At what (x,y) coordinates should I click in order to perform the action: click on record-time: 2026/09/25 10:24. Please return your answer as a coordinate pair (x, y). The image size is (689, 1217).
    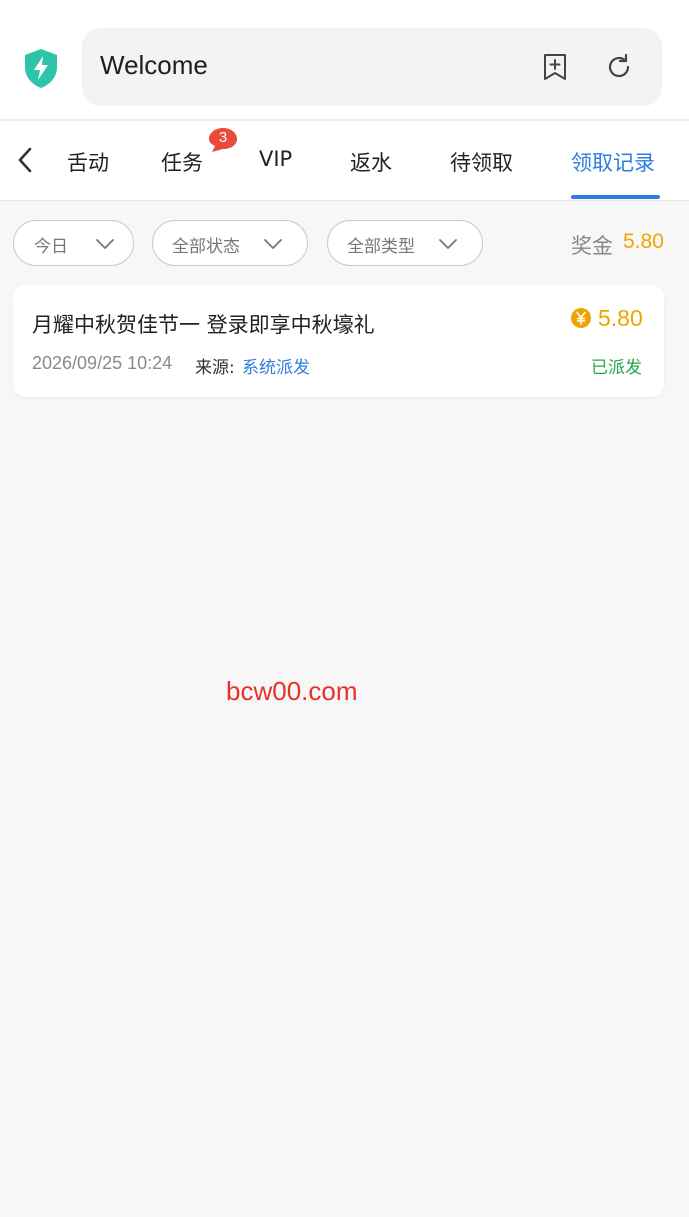
    Looking at the image, I should click on (102, 363).